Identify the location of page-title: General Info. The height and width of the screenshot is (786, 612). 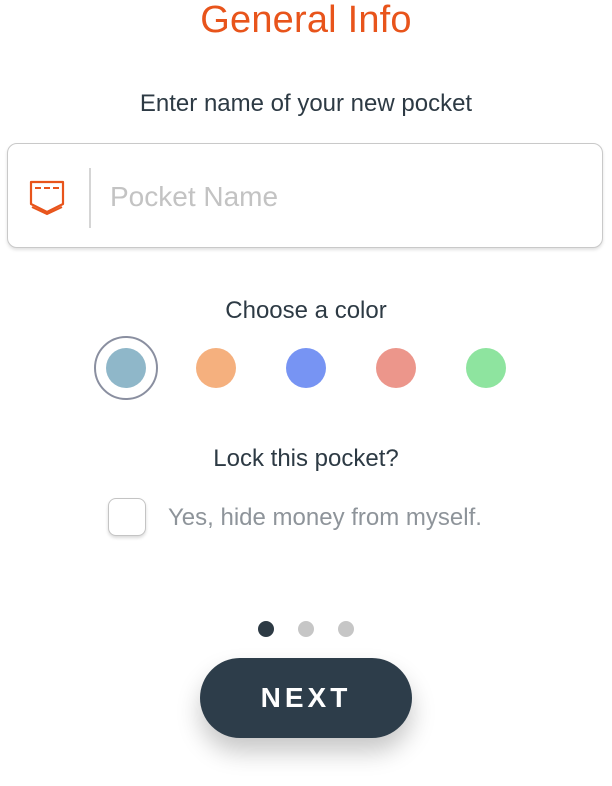
(306, 20).